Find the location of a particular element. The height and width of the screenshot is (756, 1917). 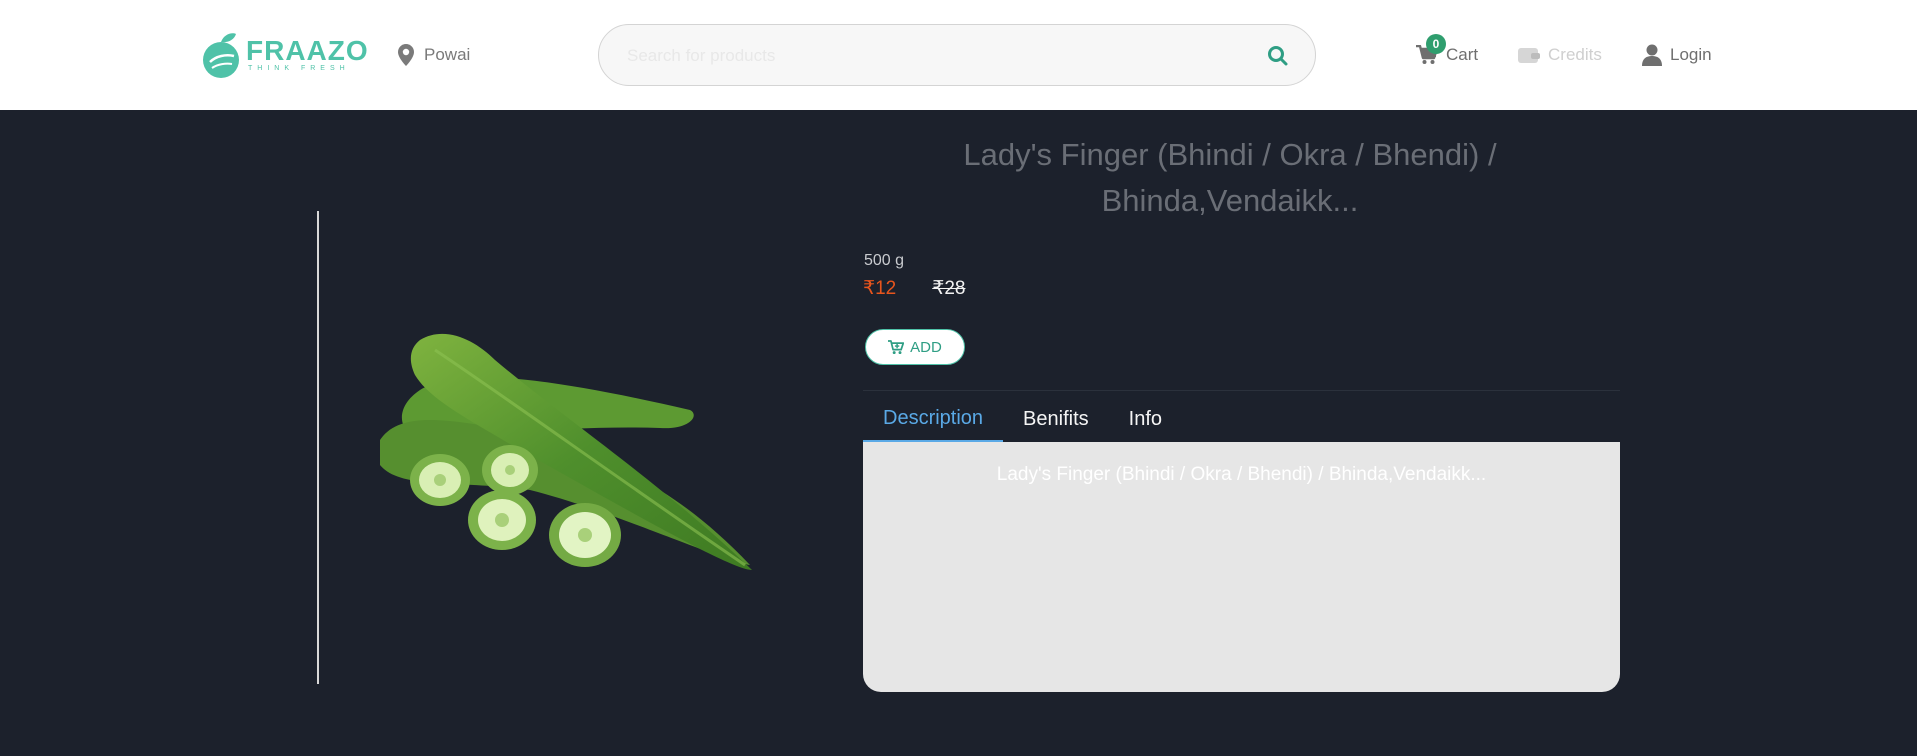

product-tabs: Description Benifits Info is located at coordinates (1022, 419).